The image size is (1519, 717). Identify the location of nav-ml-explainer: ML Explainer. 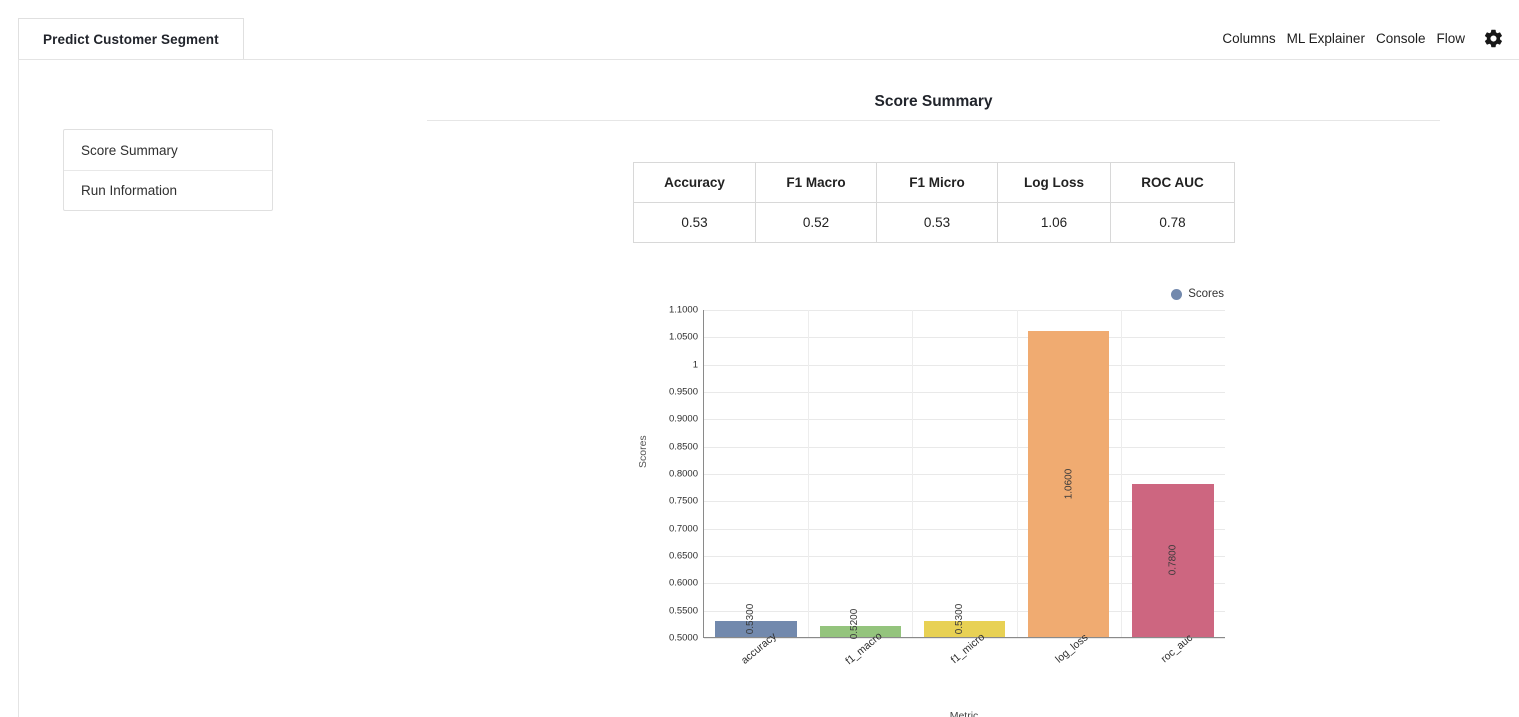
(1326, 39).